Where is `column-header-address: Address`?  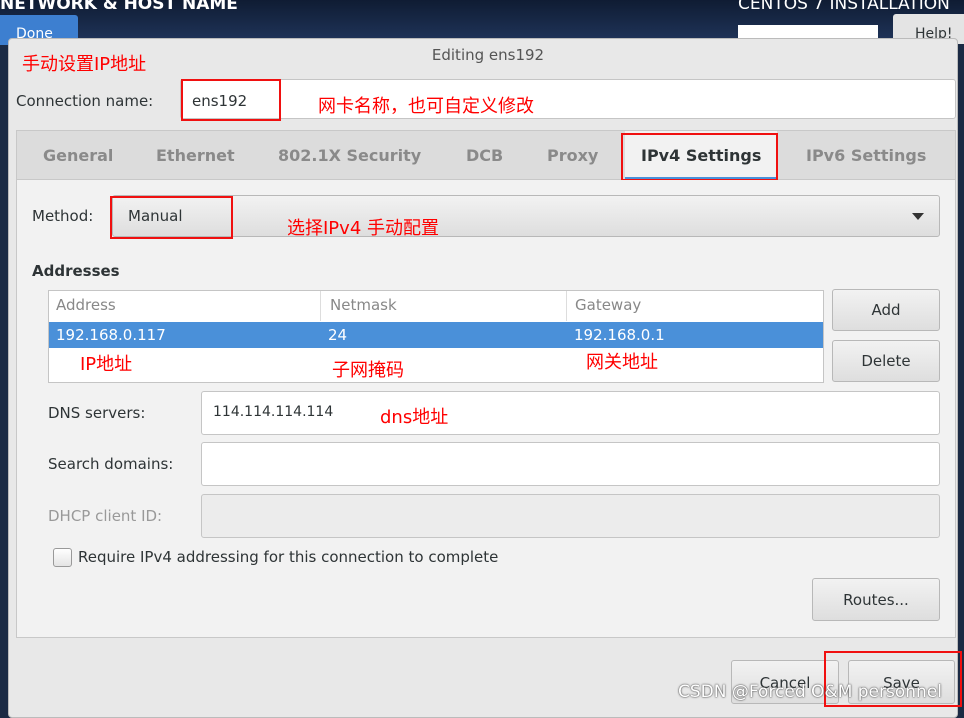
column-header-address: Address is located at coordinates (86, 305).